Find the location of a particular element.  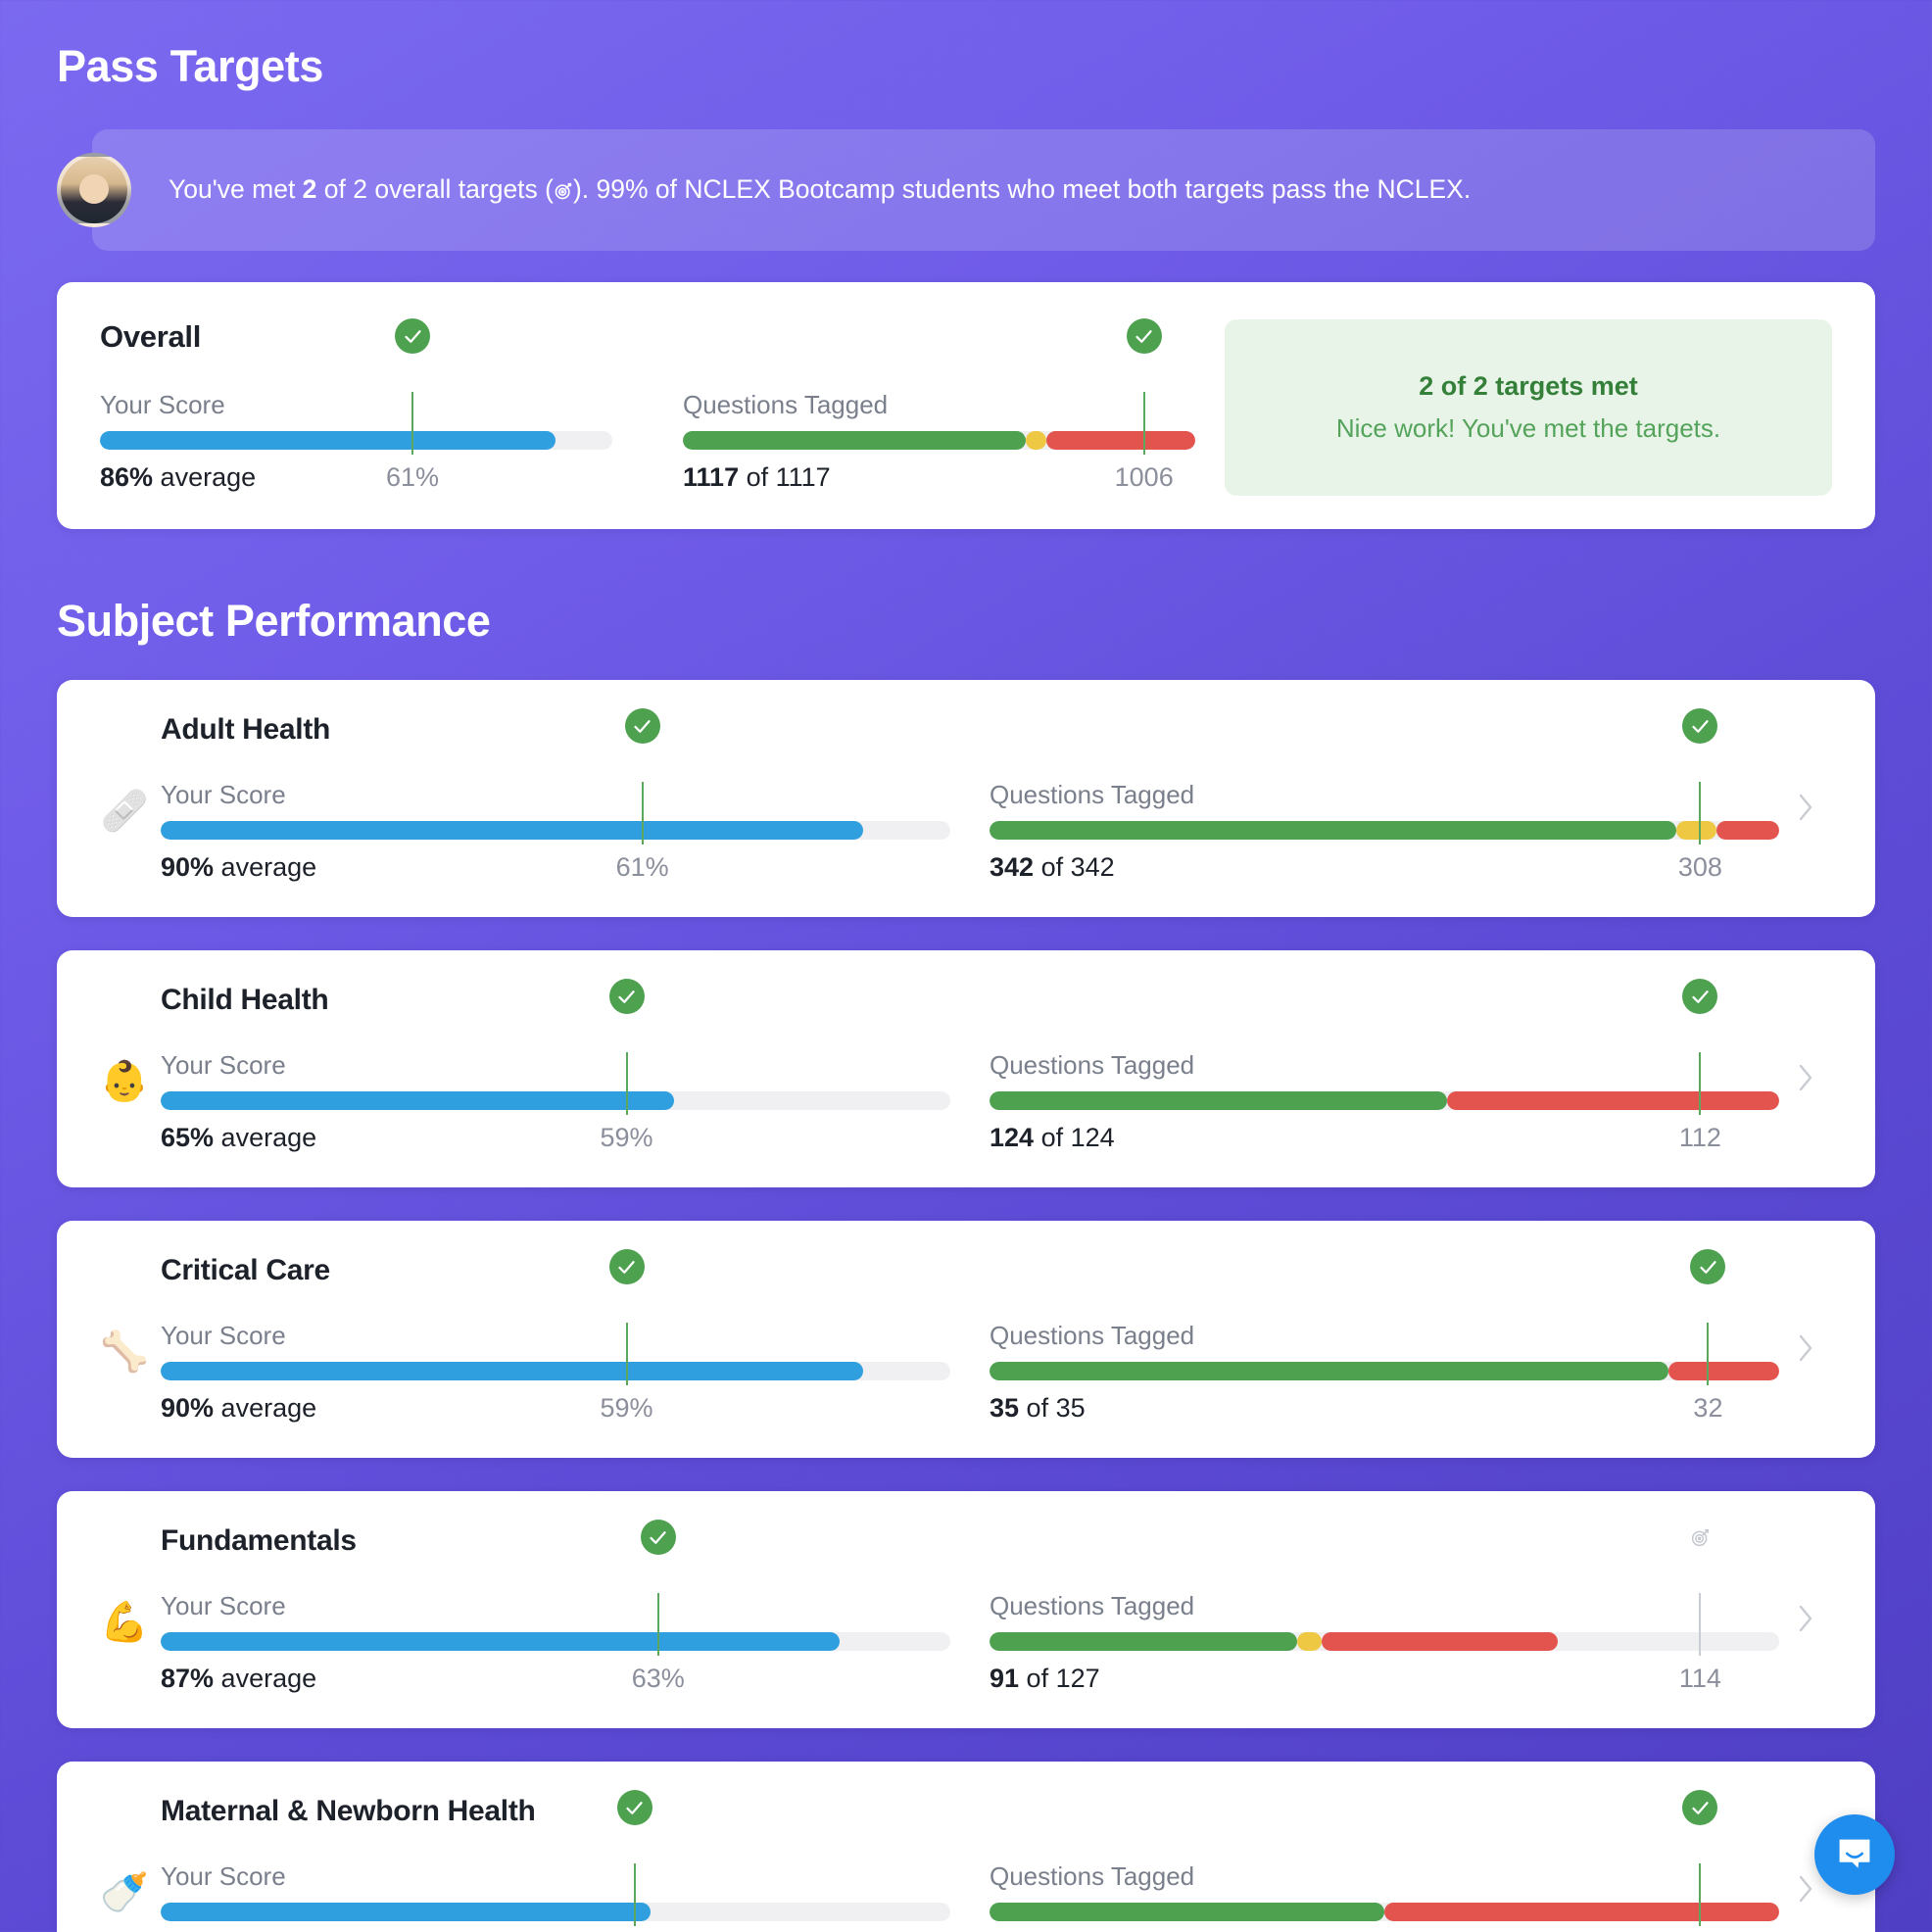

target-unmet-icon is located at coordinates (1699, 1537).